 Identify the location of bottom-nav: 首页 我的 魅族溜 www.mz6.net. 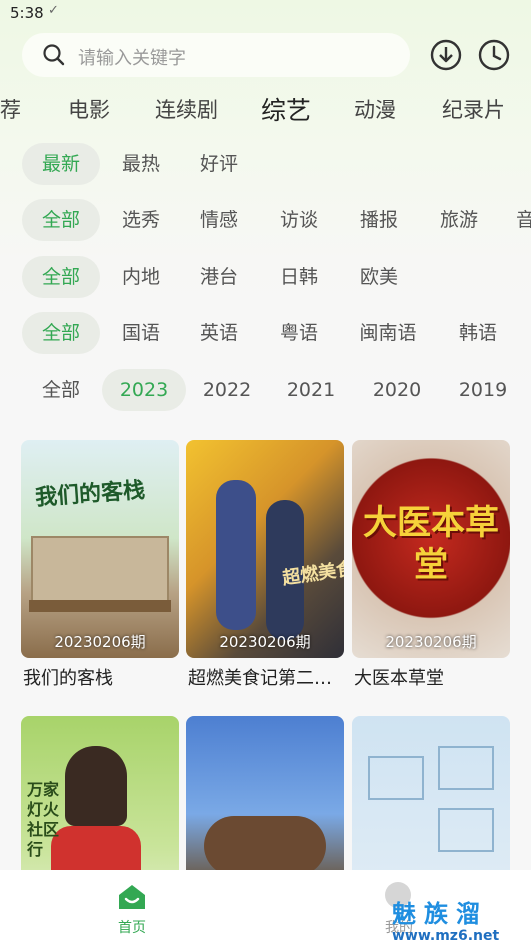
(265, 907).